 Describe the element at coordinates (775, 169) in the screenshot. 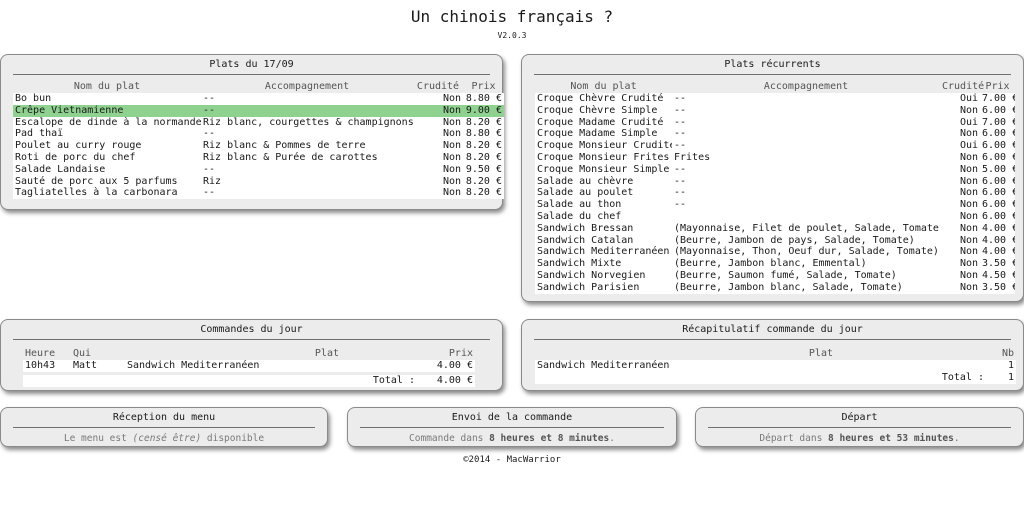

I see `dish-row: Croque Monsieur Simple -- Non 5.00 €` at that location.